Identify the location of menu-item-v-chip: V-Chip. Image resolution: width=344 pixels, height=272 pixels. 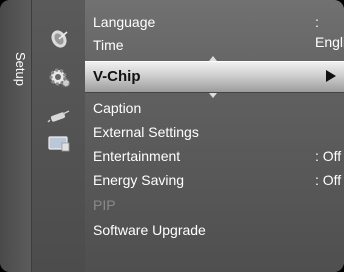
(214, 77).